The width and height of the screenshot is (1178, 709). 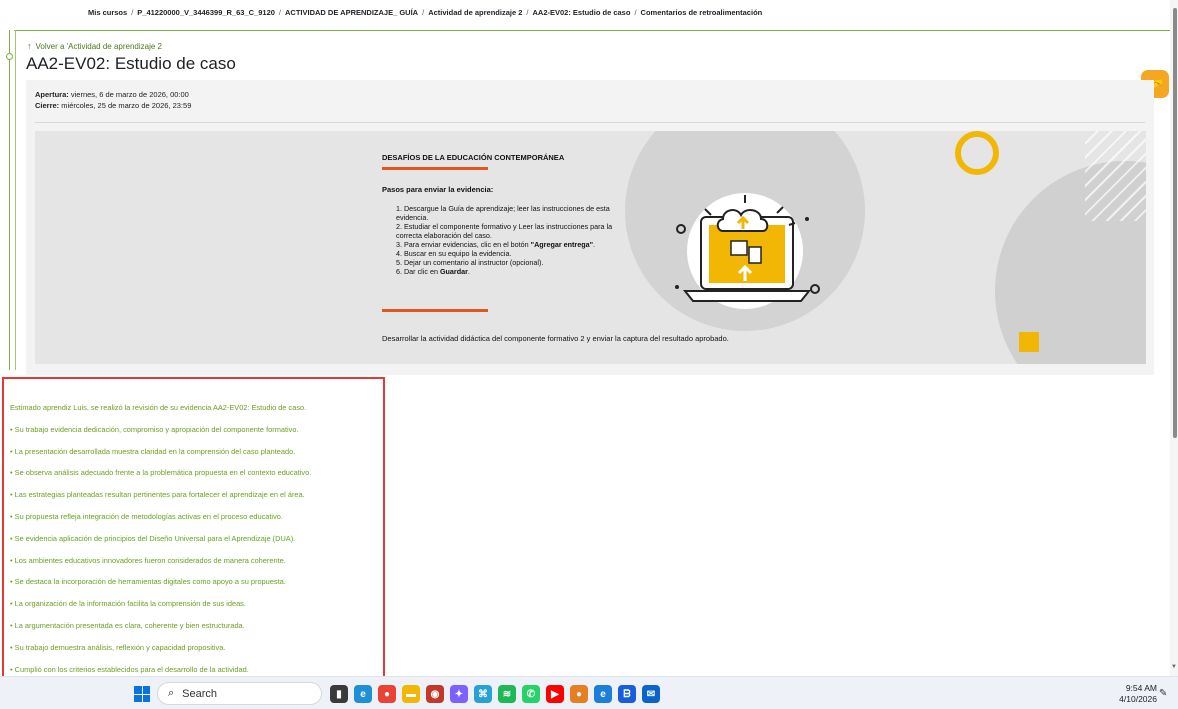 I want to click on scrollbar-thumb, so click(x=1175, y=223).